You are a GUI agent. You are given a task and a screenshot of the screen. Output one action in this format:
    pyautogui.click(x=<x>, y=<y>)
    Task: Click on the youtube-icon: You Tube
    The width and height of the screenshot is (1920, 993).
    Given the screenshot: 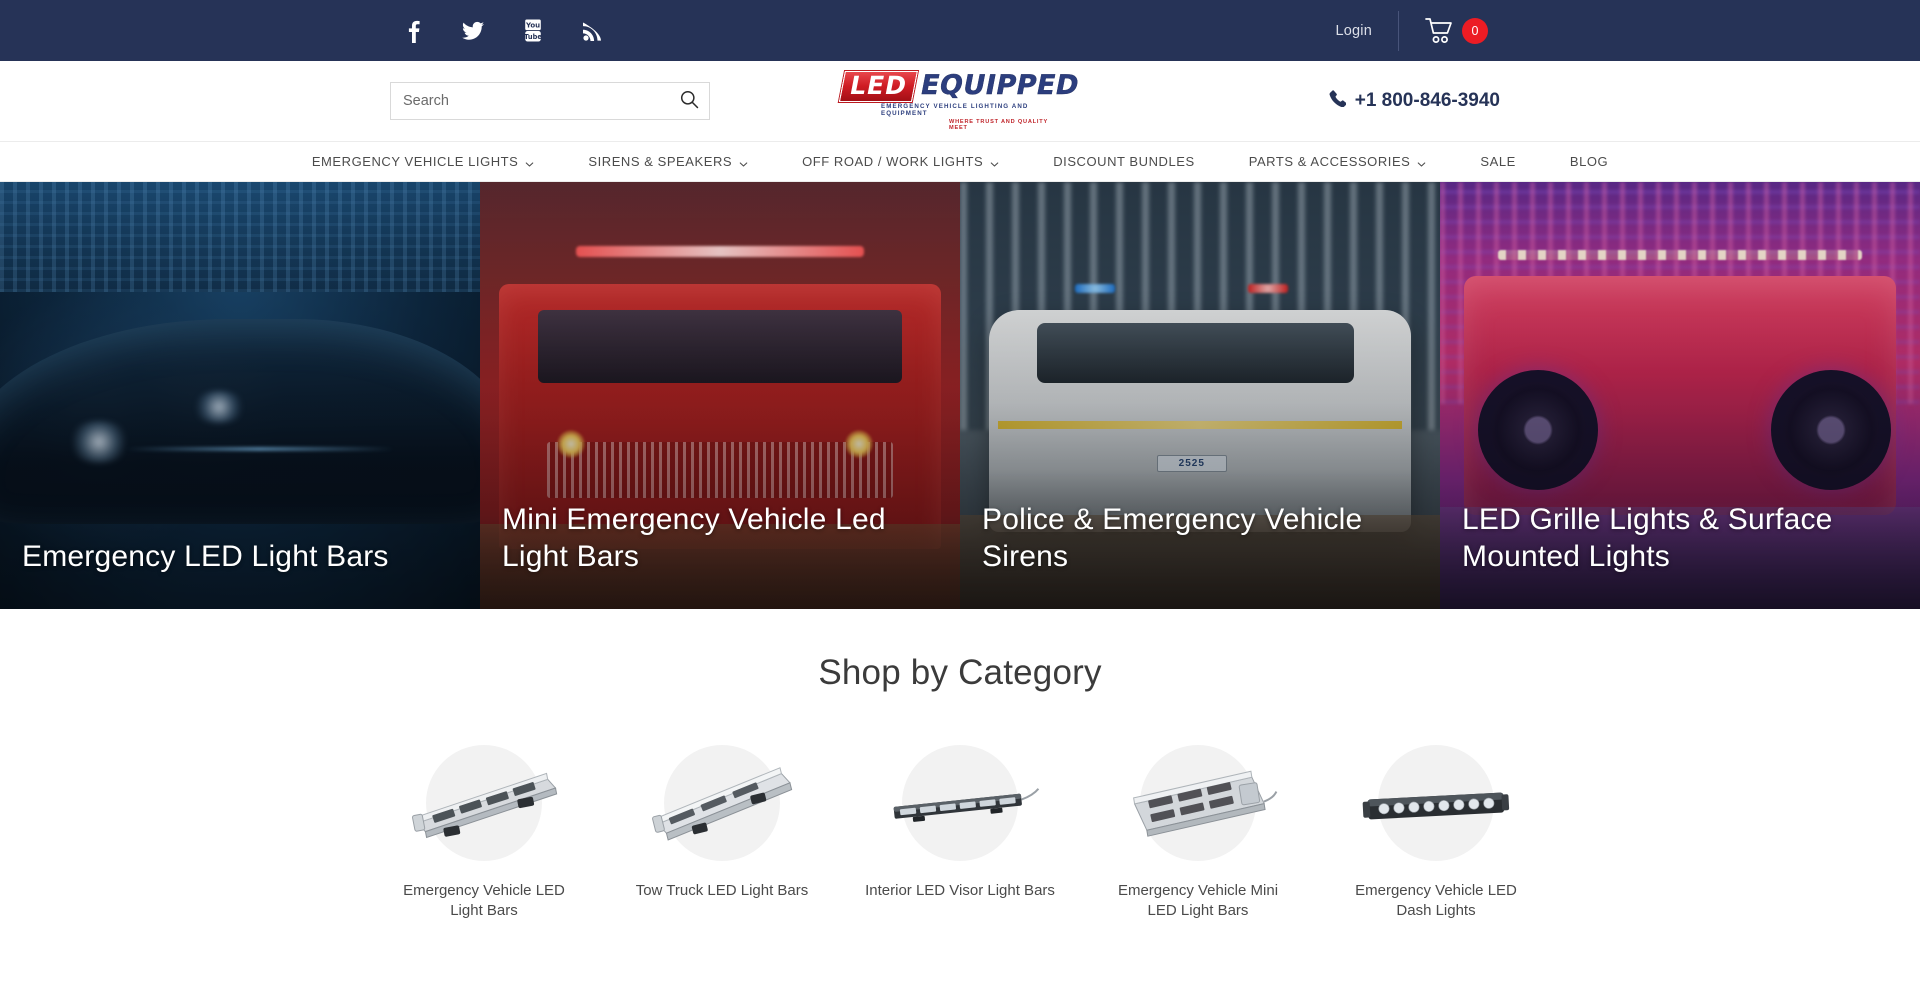 What is the action you would take?
    pyautogui.click(x=533, y=31)
    